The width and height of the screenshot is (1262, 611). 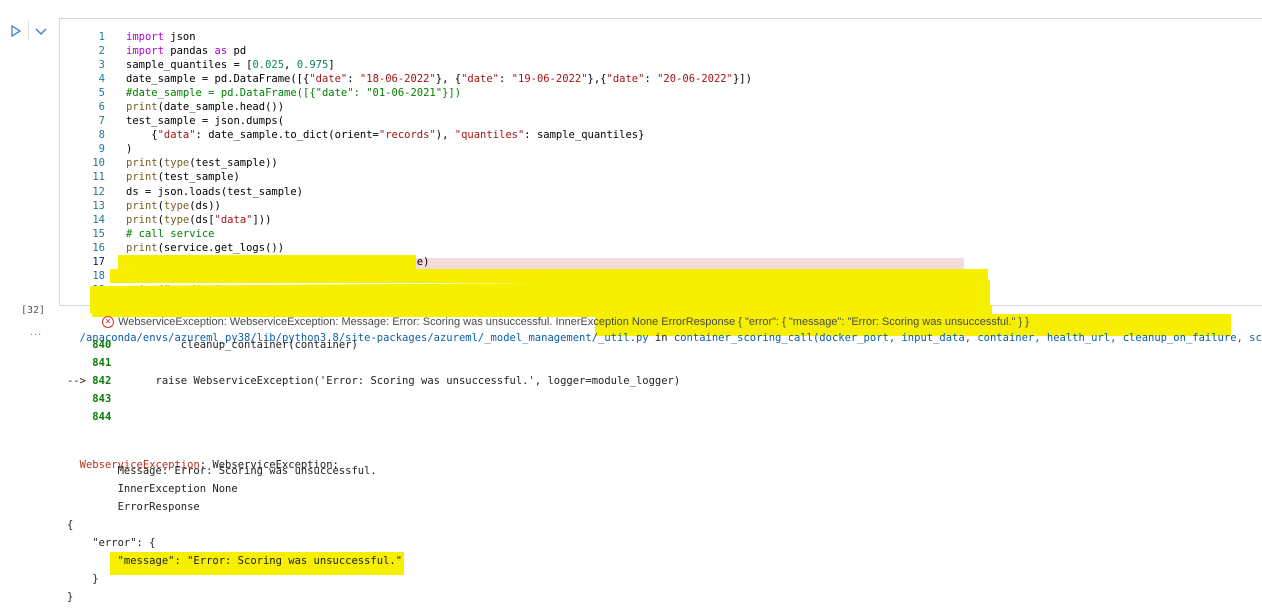 I want to click on traceback-line-number: 840, so click(x=102, y=345).